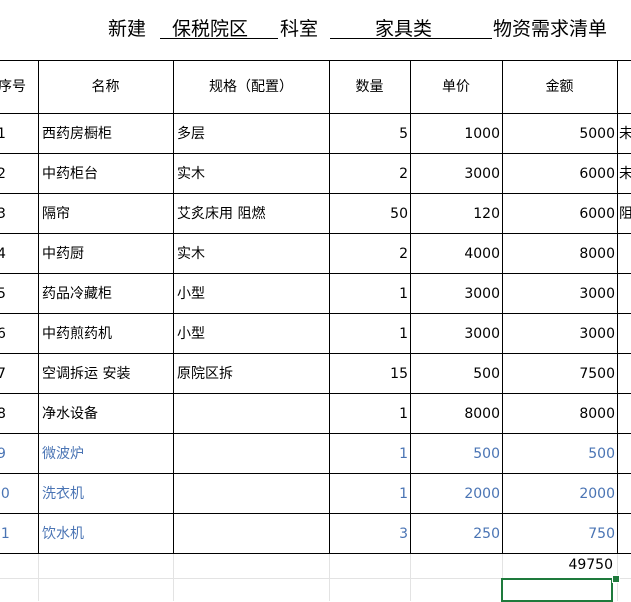 Image resolution: width=631 pixels, height=602 pixels. Describe the element at coordinates (558, 494) in the screenshot. I see `cell-amount: 2000` at that location.